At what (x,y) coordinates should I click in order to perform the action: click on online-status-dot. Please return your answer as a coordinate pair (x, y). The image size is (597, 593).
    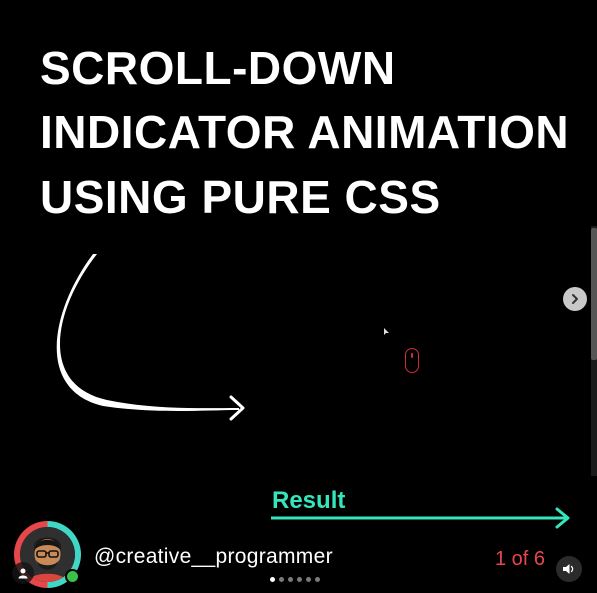
    Looking at the image, I should click on (72, 576).